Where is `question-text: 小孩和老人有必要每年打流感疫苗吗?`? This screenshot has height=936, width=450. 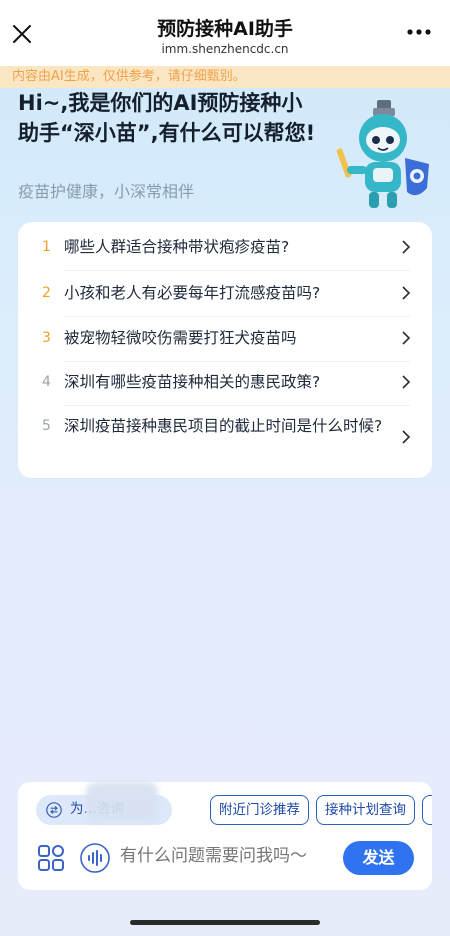
question-text: 小孩和老人有必要每年打流感疫苗吗? is located at coordinates (192, 293).